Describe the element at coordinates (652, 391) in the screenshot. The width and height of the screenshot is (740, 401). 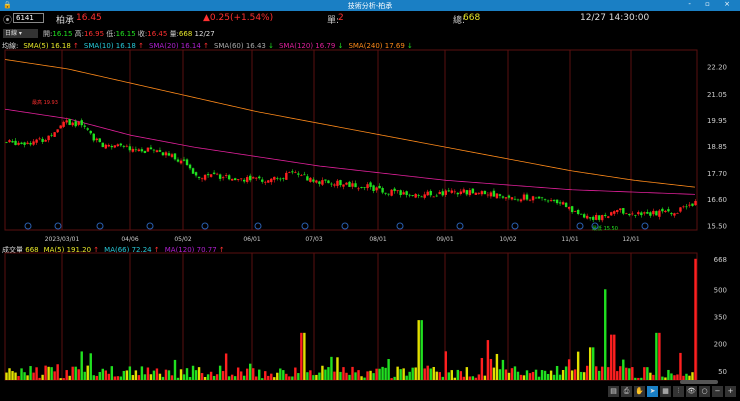
I see `toolbar-button: ➤` at that location.